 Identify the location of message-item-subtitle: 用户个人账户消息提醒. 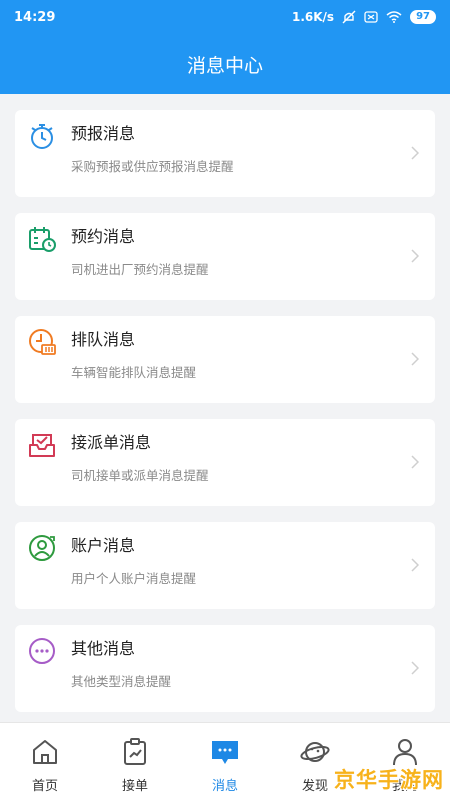
(134, 578).